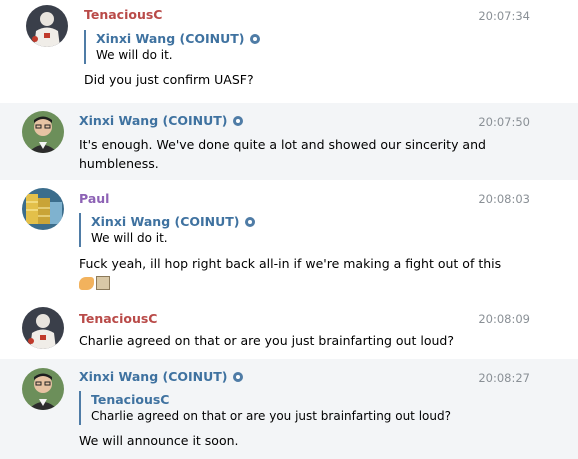 This screenshot has height=459, width=578. Describe the element at coordinates (43, 209) in the screenshot. I see `avatar-paul` at that location.